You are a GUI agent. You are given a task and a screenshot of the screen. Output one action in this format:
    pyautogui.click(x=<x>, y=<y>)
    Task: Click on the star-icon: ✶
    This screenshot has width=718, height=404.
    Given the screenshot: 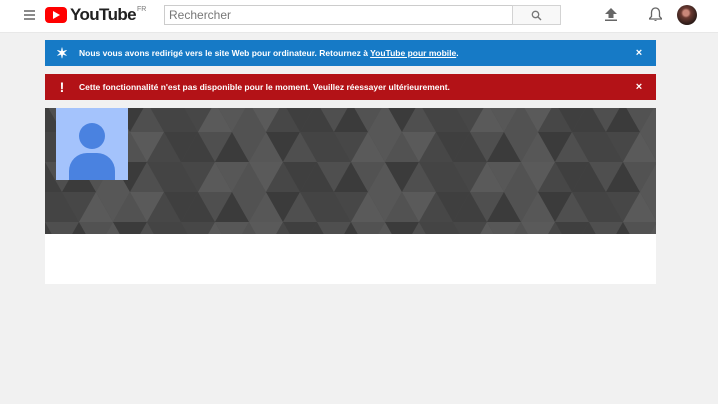 What is the action you would take?
    pyautogui.click(x=62, y=52)
    